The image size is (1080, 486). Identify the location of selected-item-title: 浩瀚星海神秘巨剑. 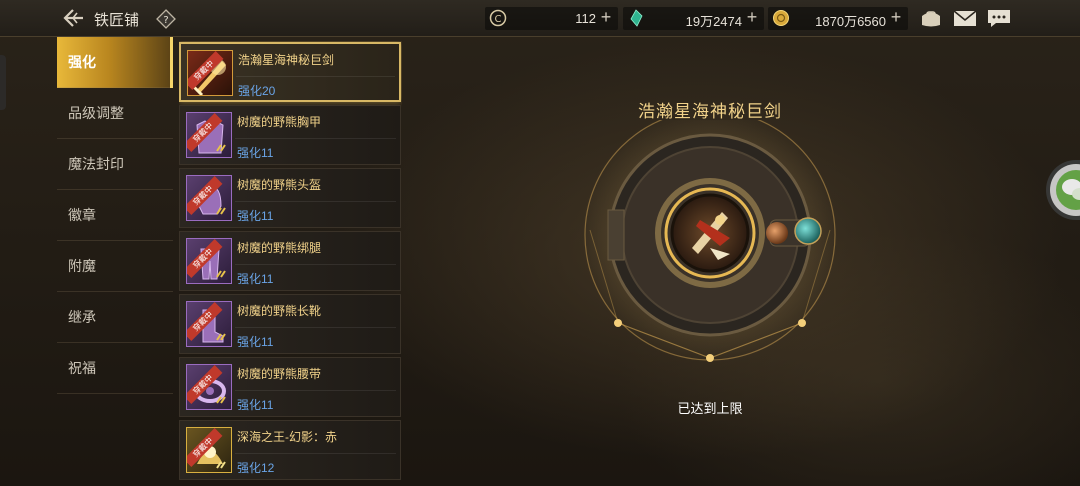
(710, 111).